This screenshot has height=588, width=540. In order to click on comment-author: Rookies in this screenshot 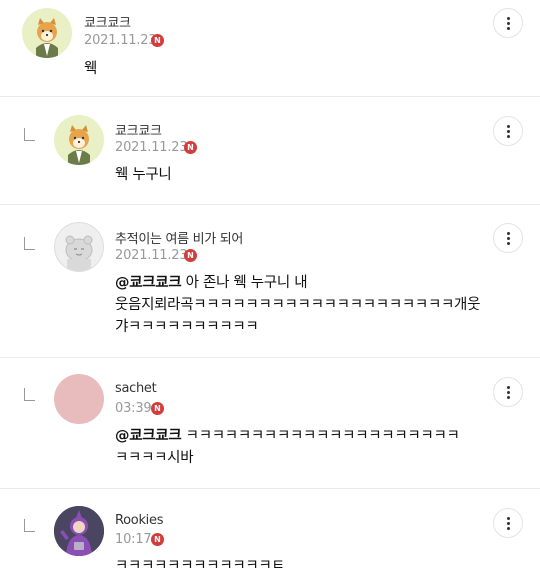, I will do `click(139, 520)`.